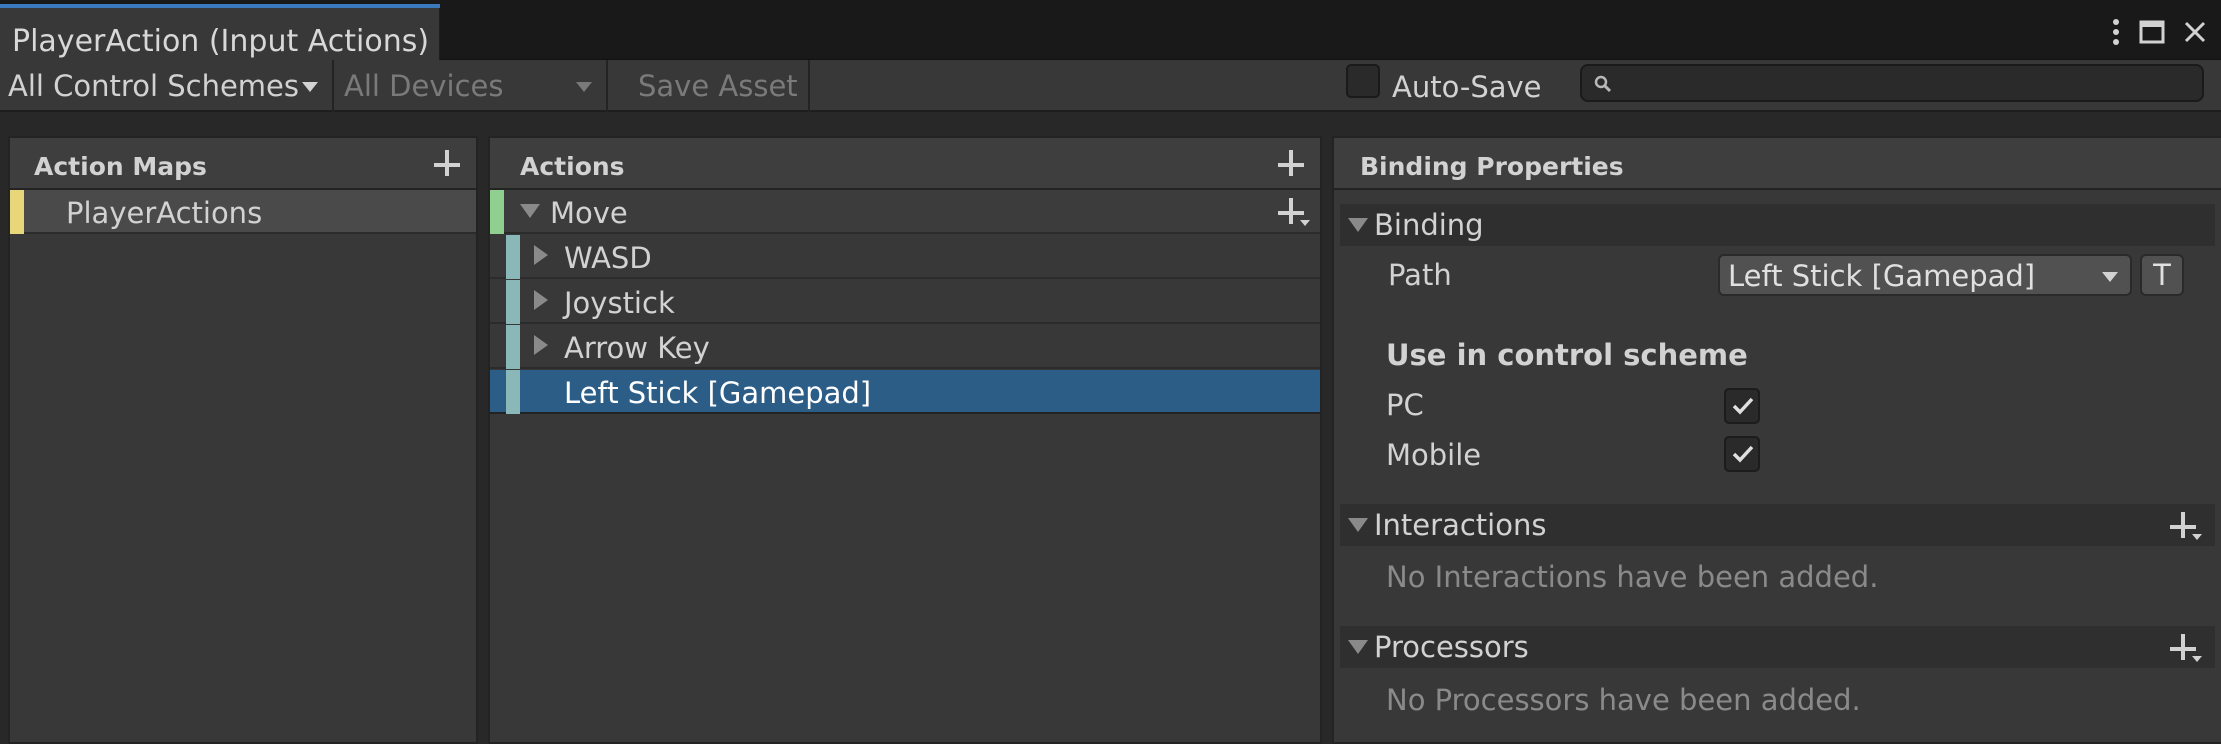  Describe the element at coordinates (2195, 32) in the screenshot. I see `close-icon` at that location.